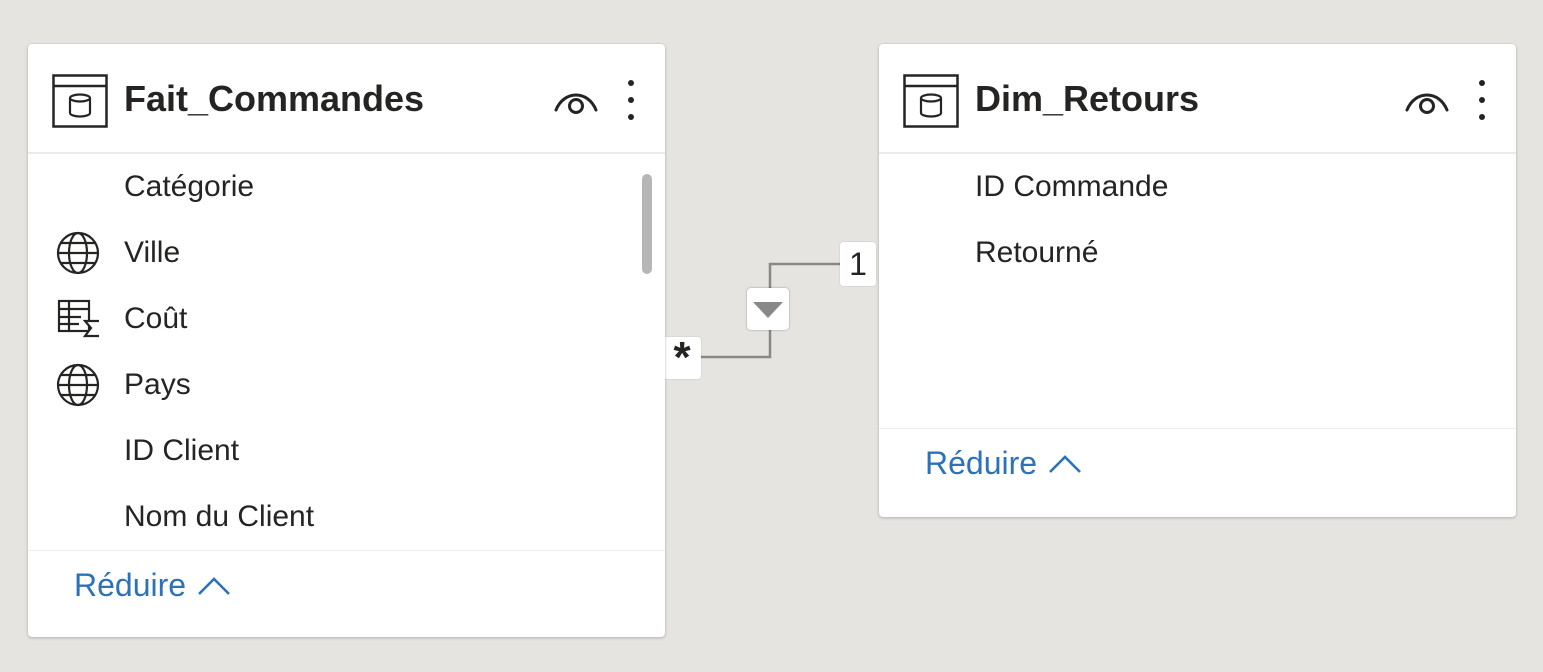 This screenshot has height=672, width=1543. Describe the element at coordinates (346, 385) in the screenshot. I see `field-item: Pays` at that location.